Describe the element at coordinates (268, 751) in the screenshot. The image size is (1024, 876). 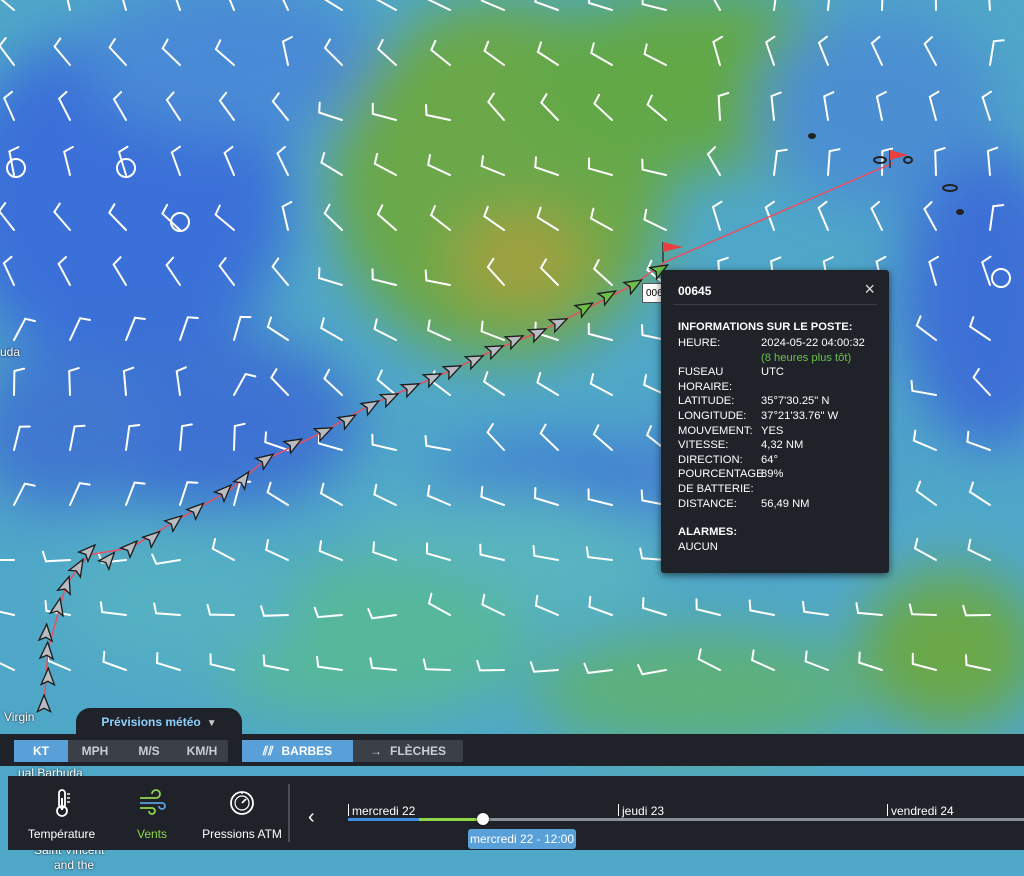
I see `barbs-icon: ⫽⫽` at that location.